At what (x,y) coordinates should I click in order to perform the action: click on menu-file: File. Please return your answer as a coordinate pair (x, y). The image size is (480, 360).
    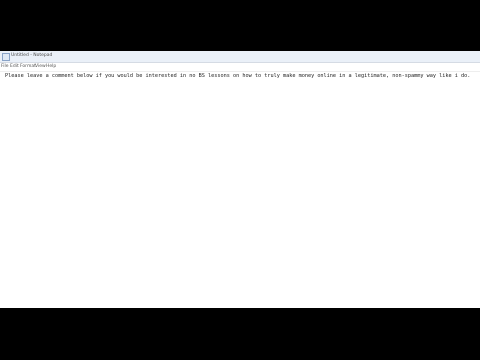
    Looking at the image, I should click on (5, 67).